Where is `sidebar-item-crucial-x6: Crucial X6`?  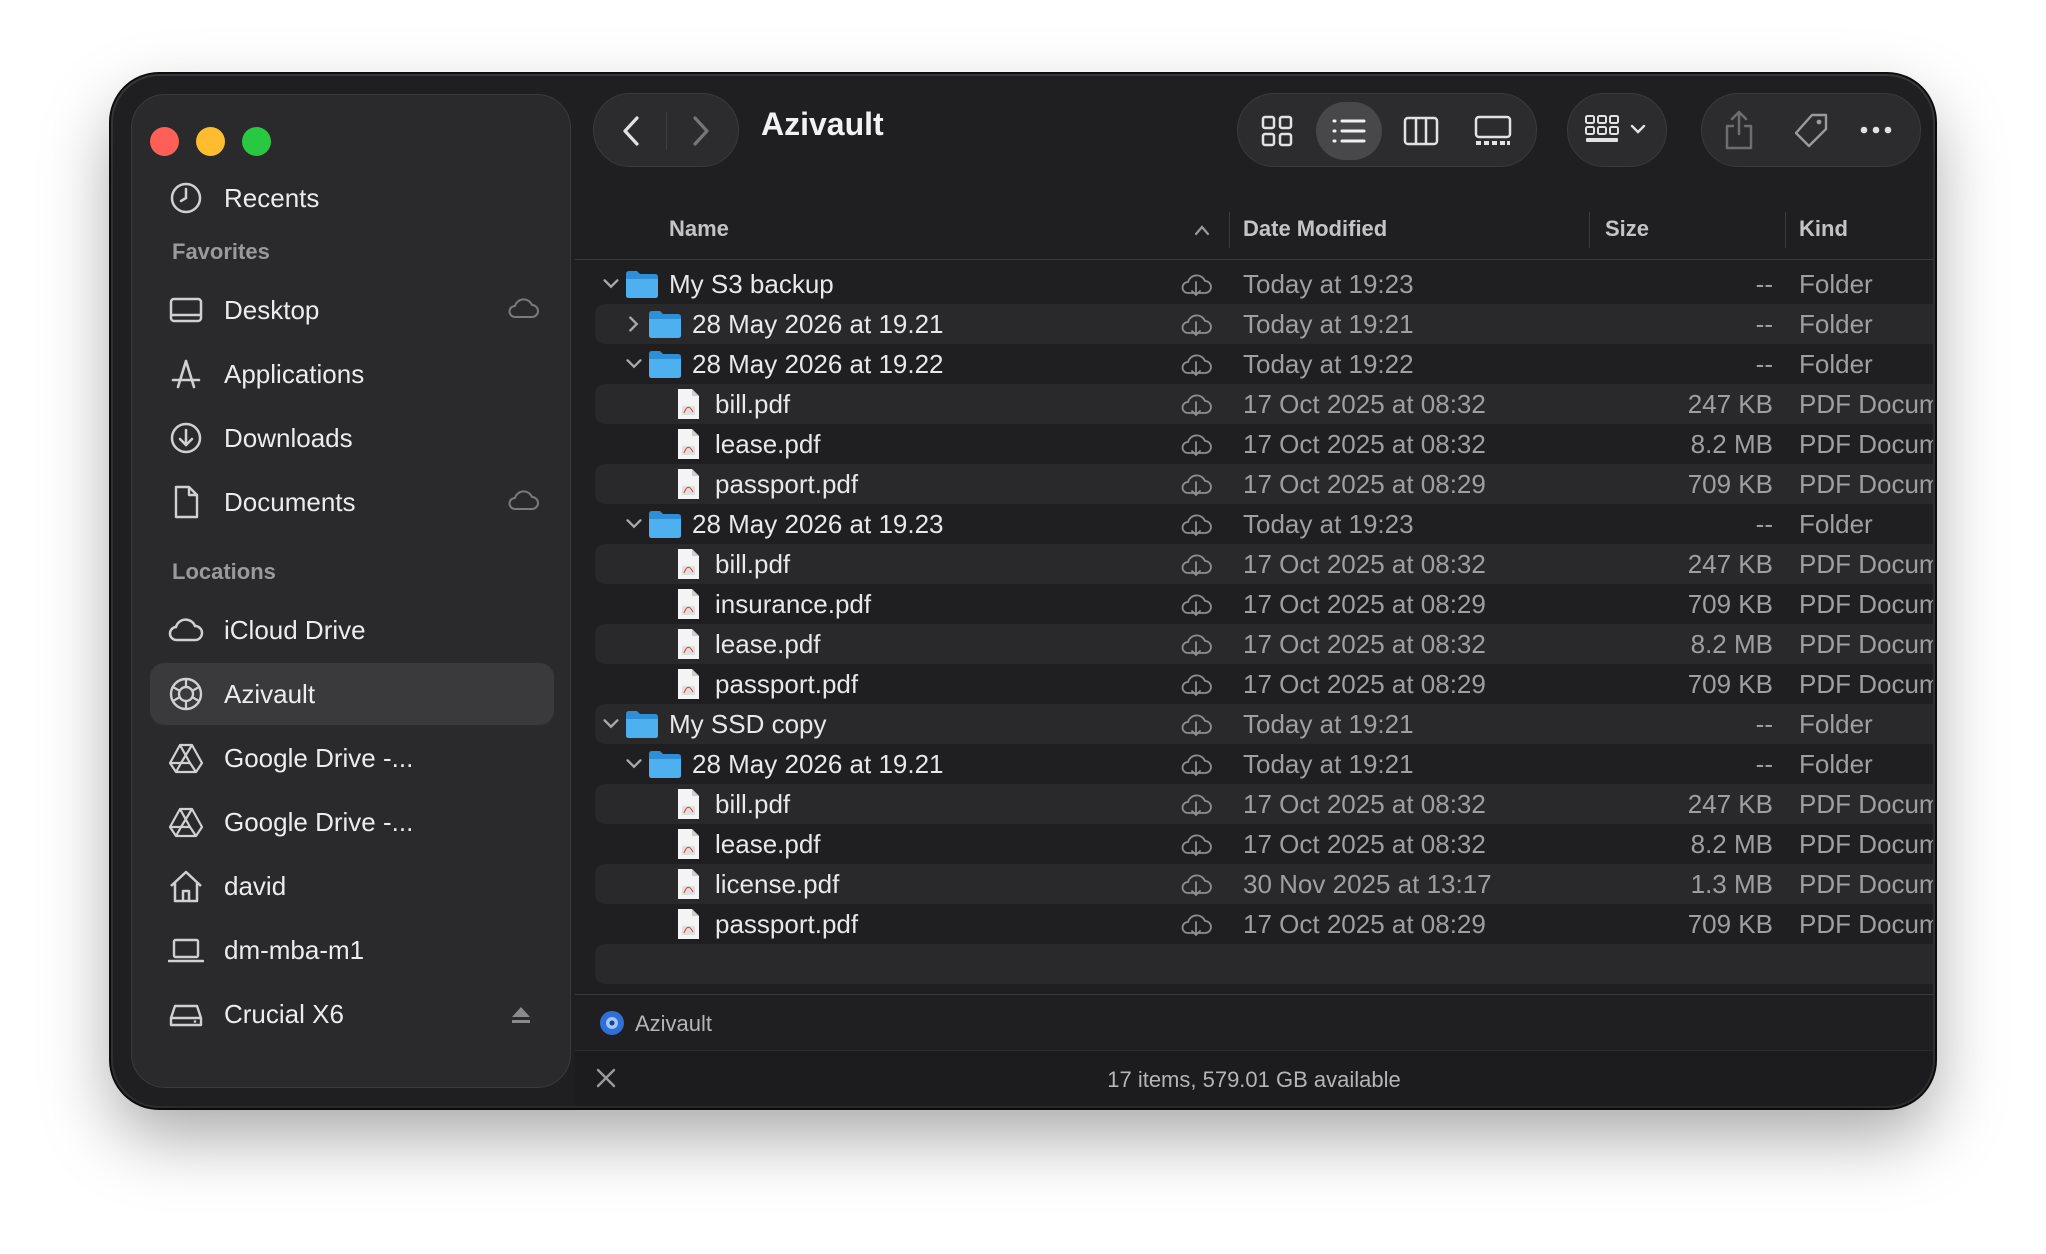
sidebar-item-crucial-x6: Crucial X6 is located at coordinates (352, 1014).